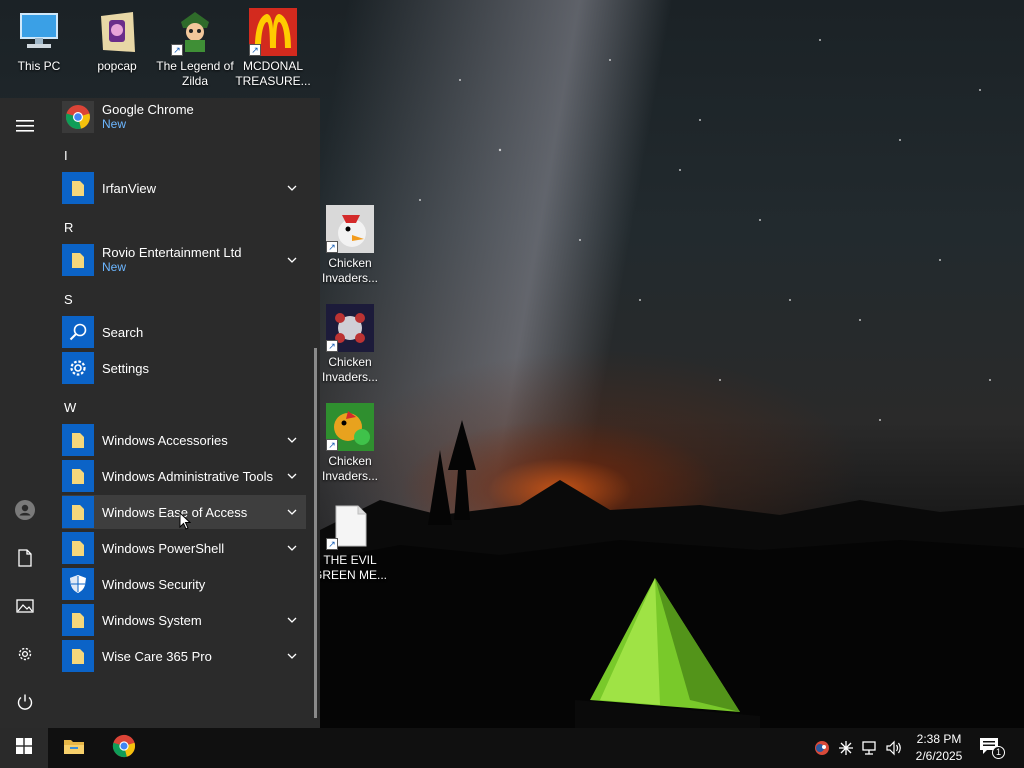 Image resolution: width=1024 pixels, height=768 pixels. Describe the element at coordinates (78, 584) in the screenshot. I see `shield-icon` at that location.